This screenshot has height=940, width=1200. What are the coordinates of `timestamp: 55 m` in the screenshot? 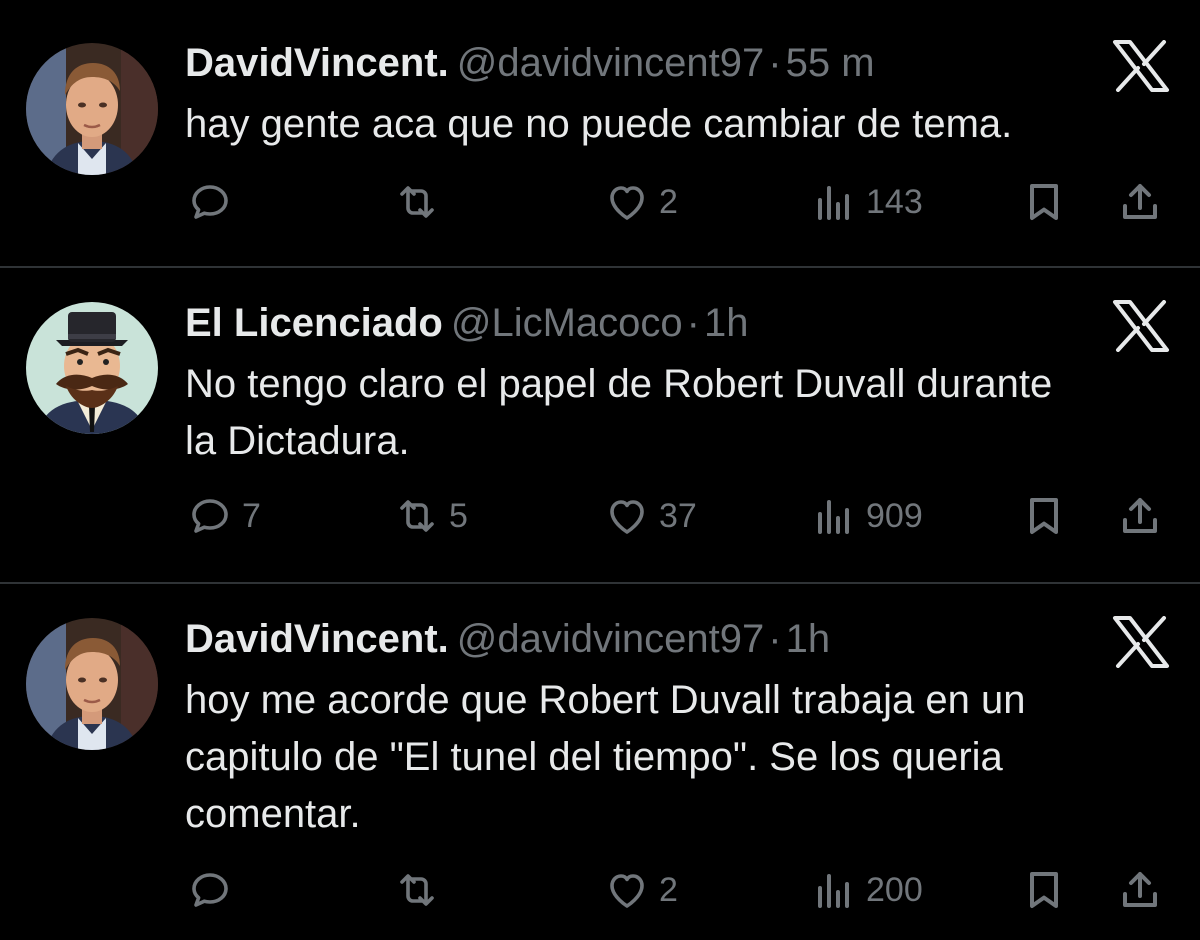 It's located at (830, 63).